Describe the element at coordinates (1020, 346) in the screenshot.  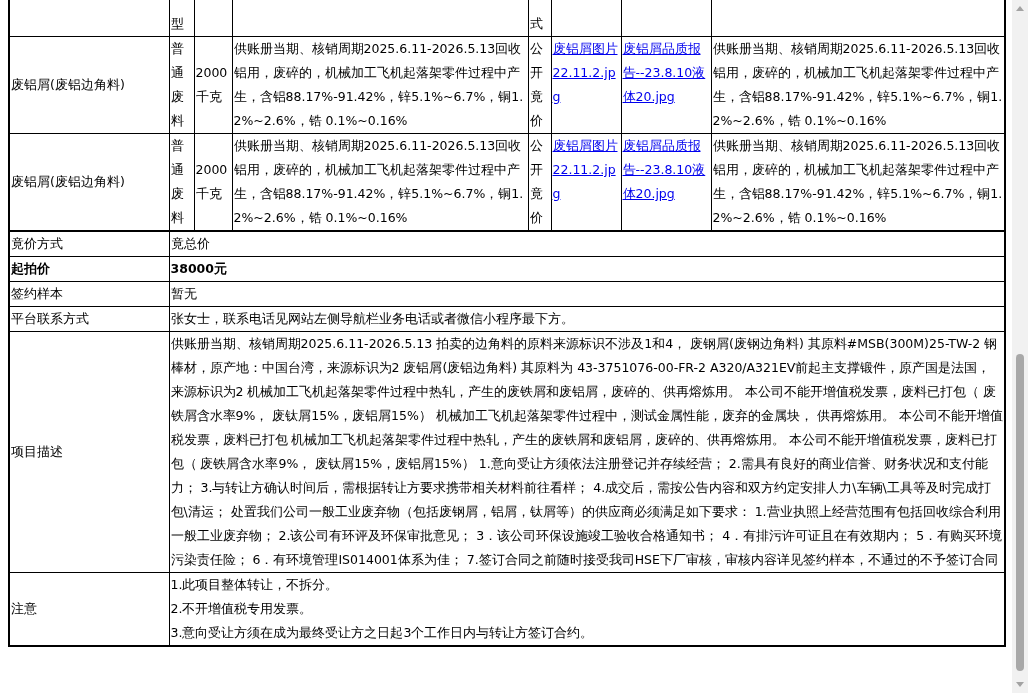
I see `scrollbar` at that location.